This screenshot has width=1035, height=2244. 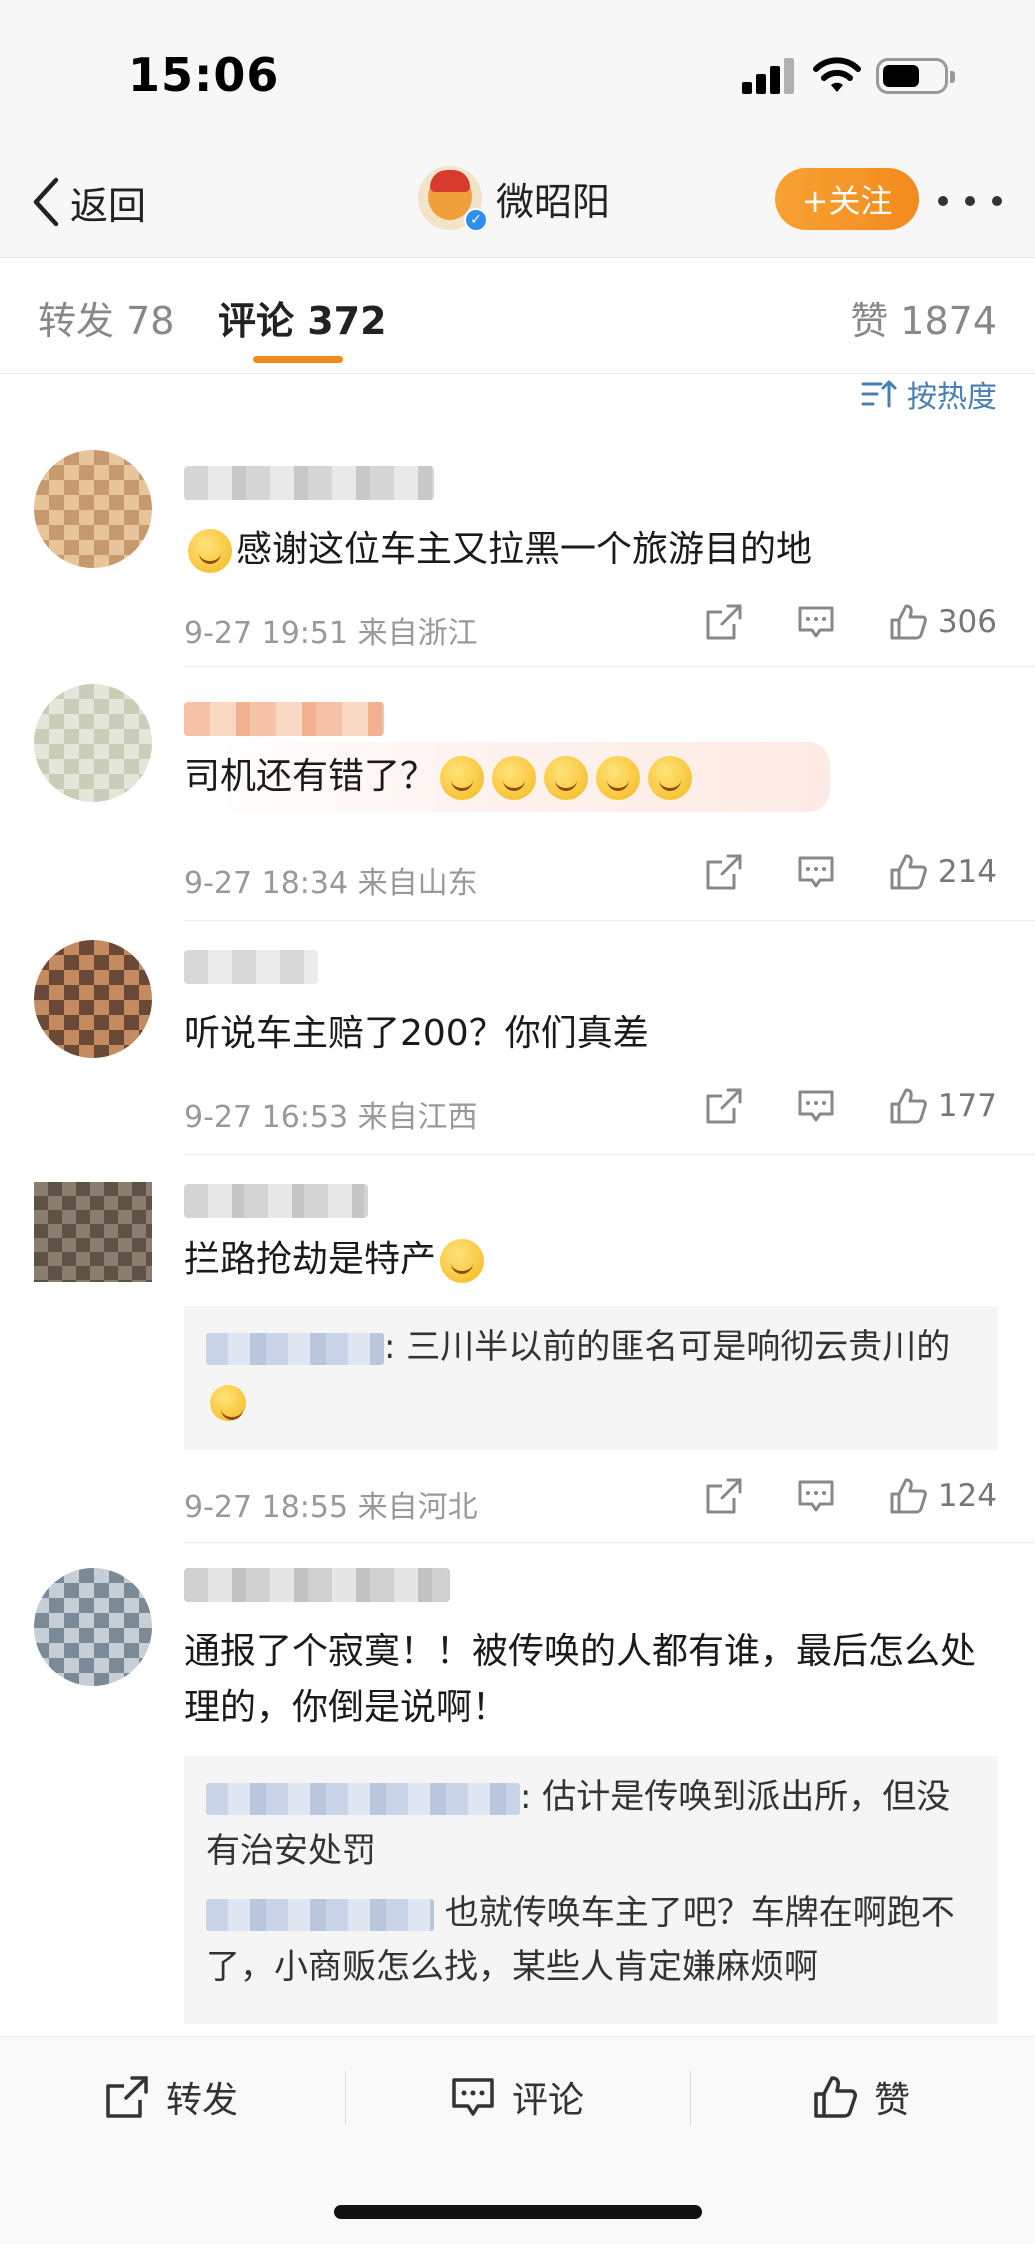 What do you see at coordinates (228, 1402) in the screenshot?
I see `doge-emoji-icon` at bounding box center [228, 1402].